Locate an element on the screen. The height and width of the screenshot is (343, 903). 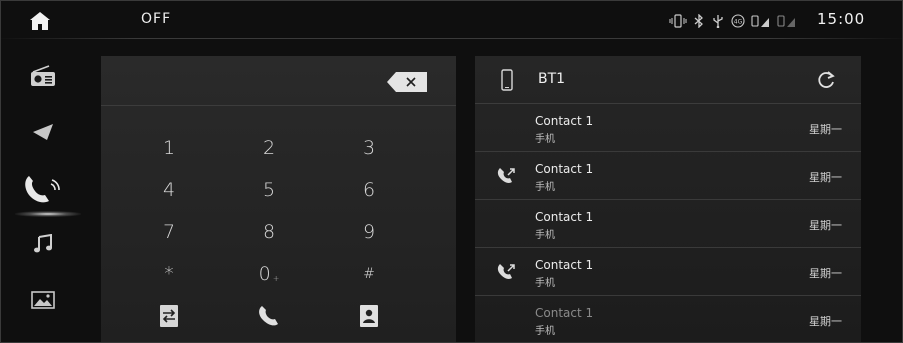
key-hash: # is located at coordinates (369, 274).